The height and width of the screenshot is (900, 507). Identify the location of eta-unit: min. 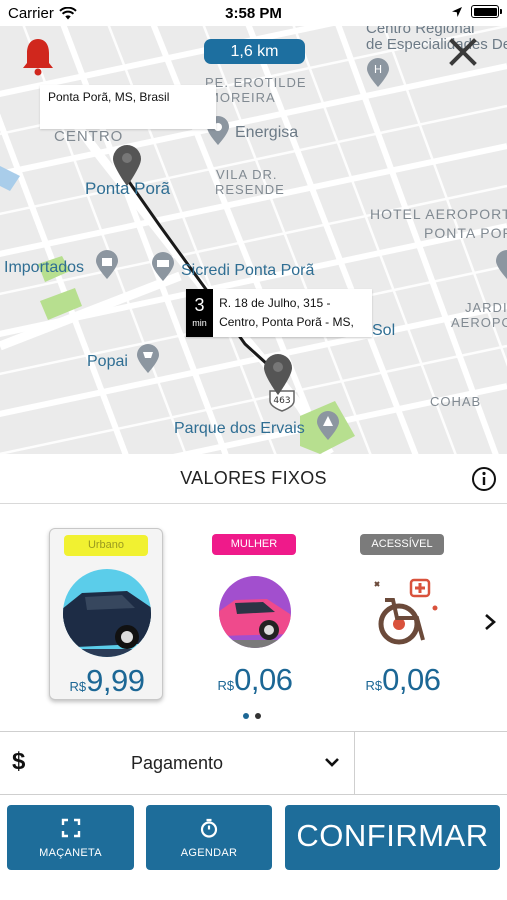
(199, 323).